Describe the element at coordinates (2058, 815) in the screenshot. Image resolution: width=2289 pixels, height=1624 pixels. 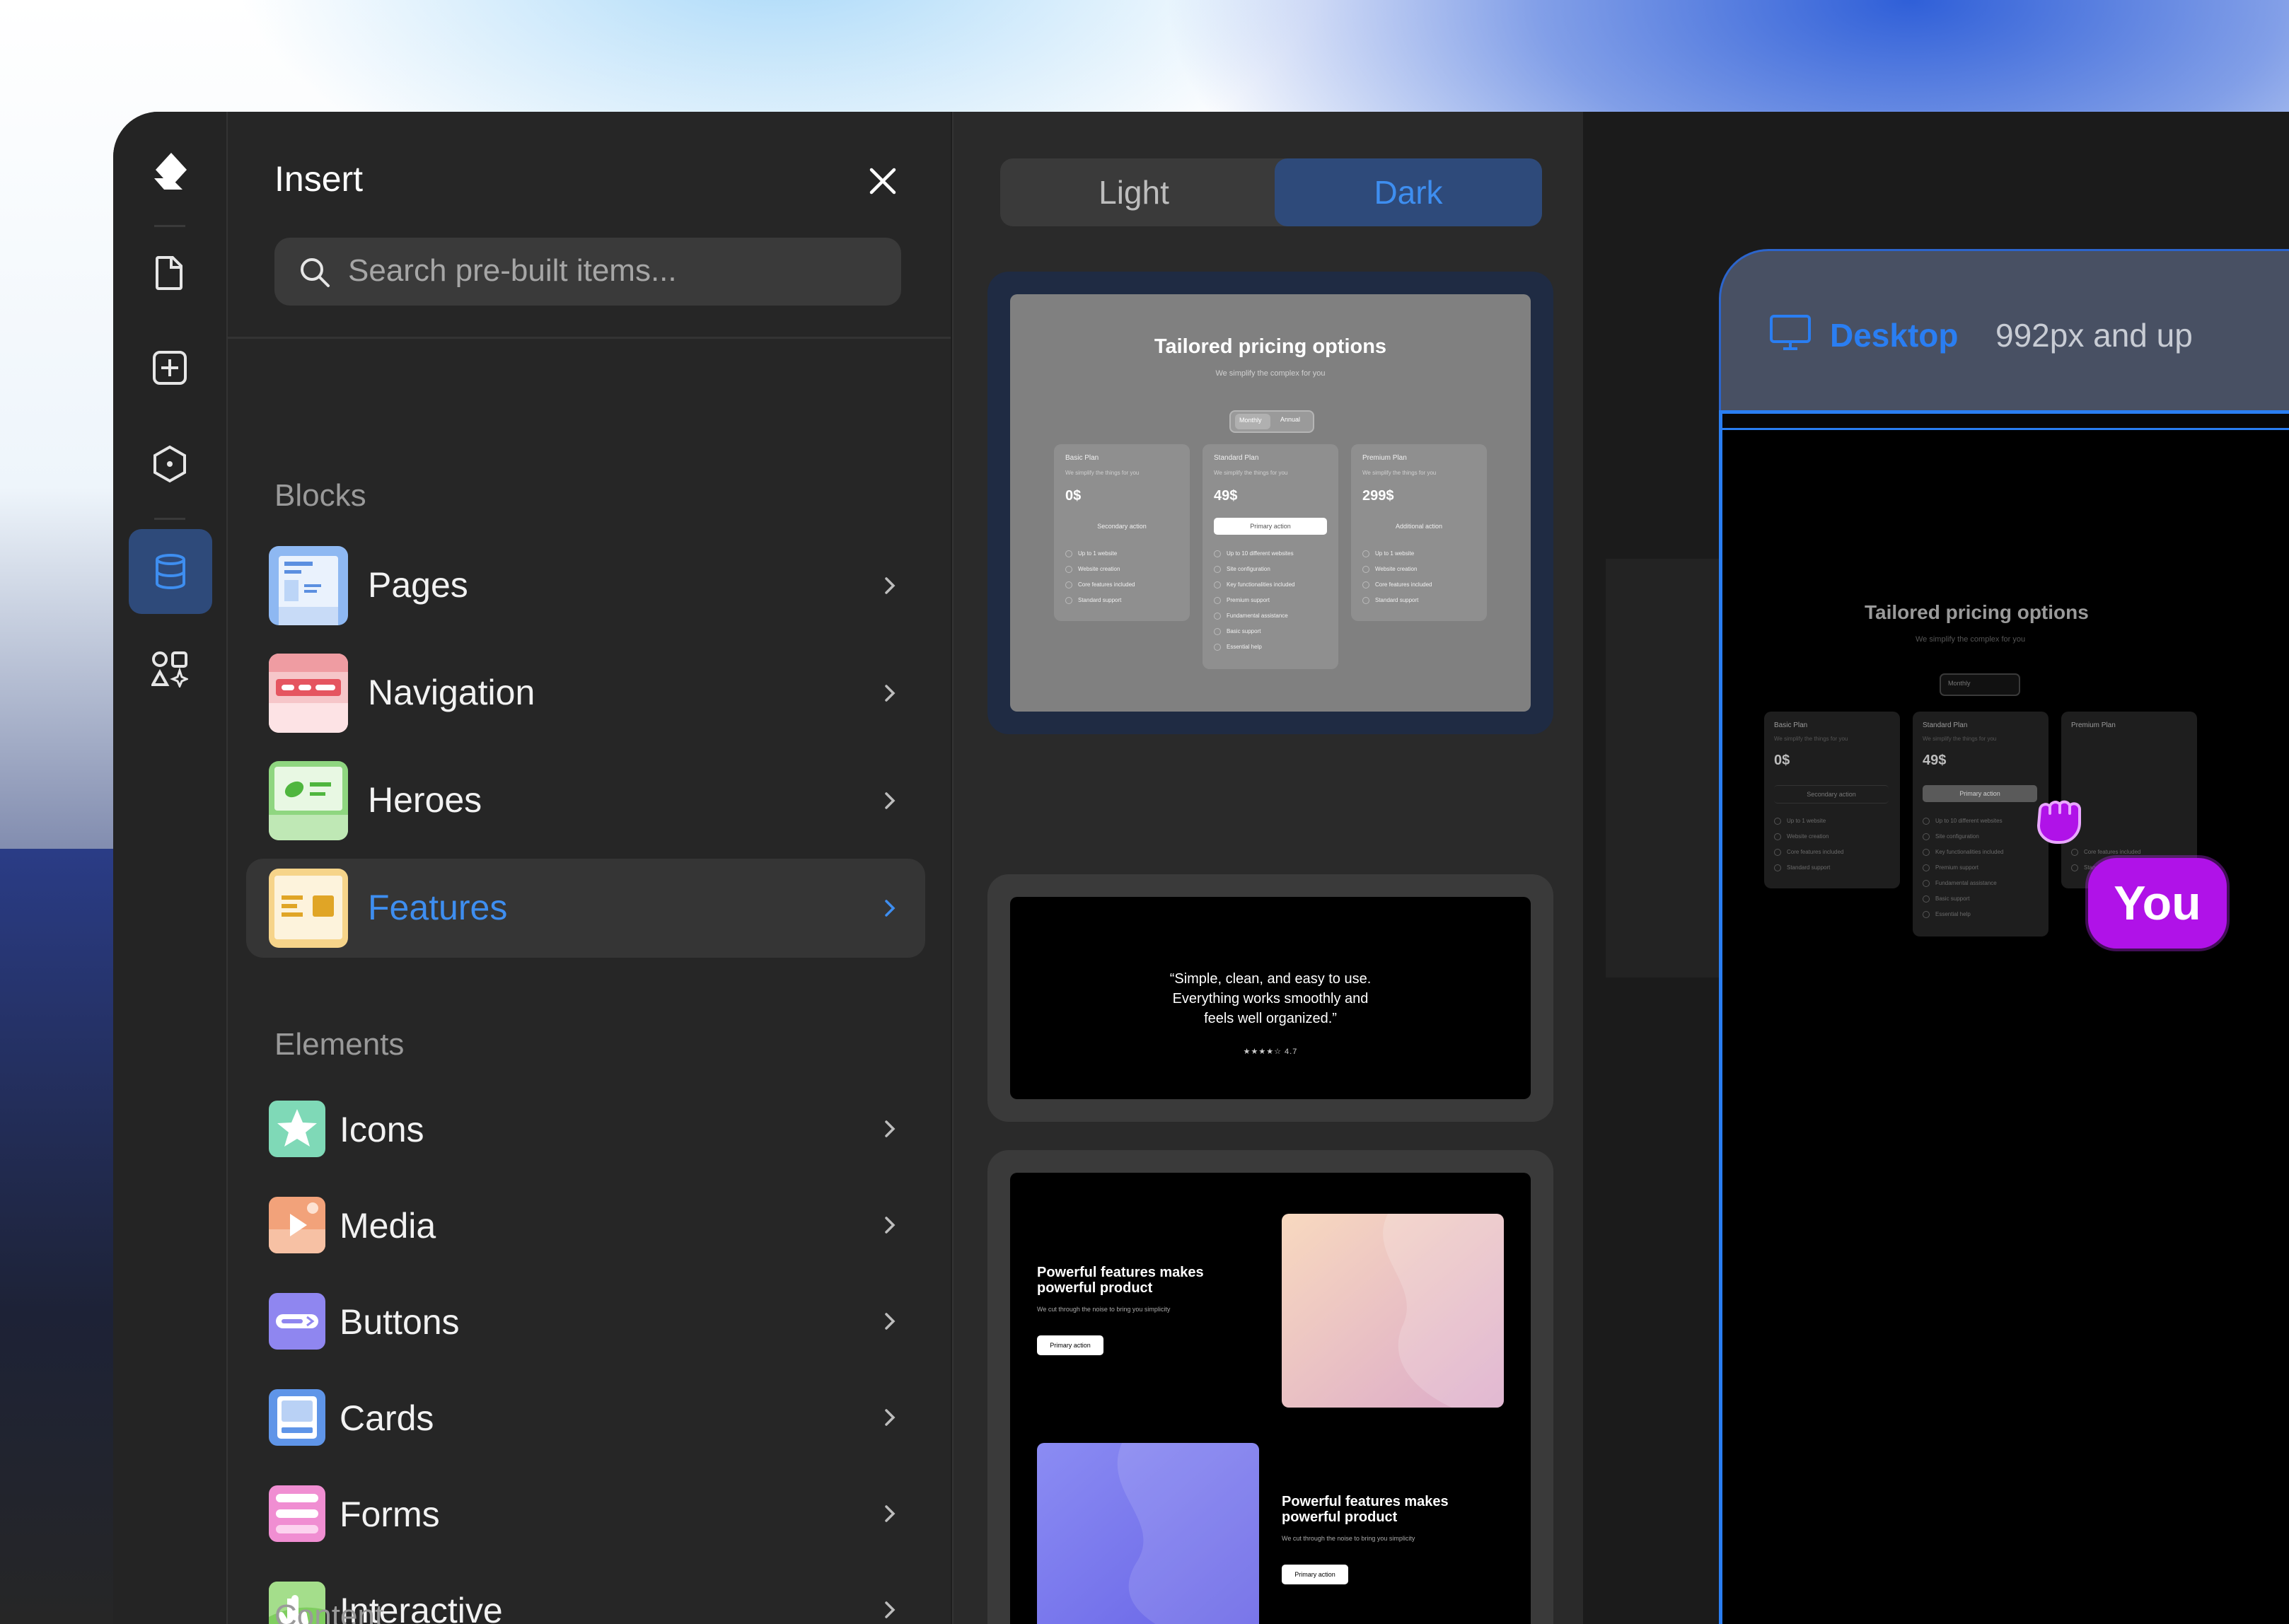
I see `grab-cursor-icon` at that location.